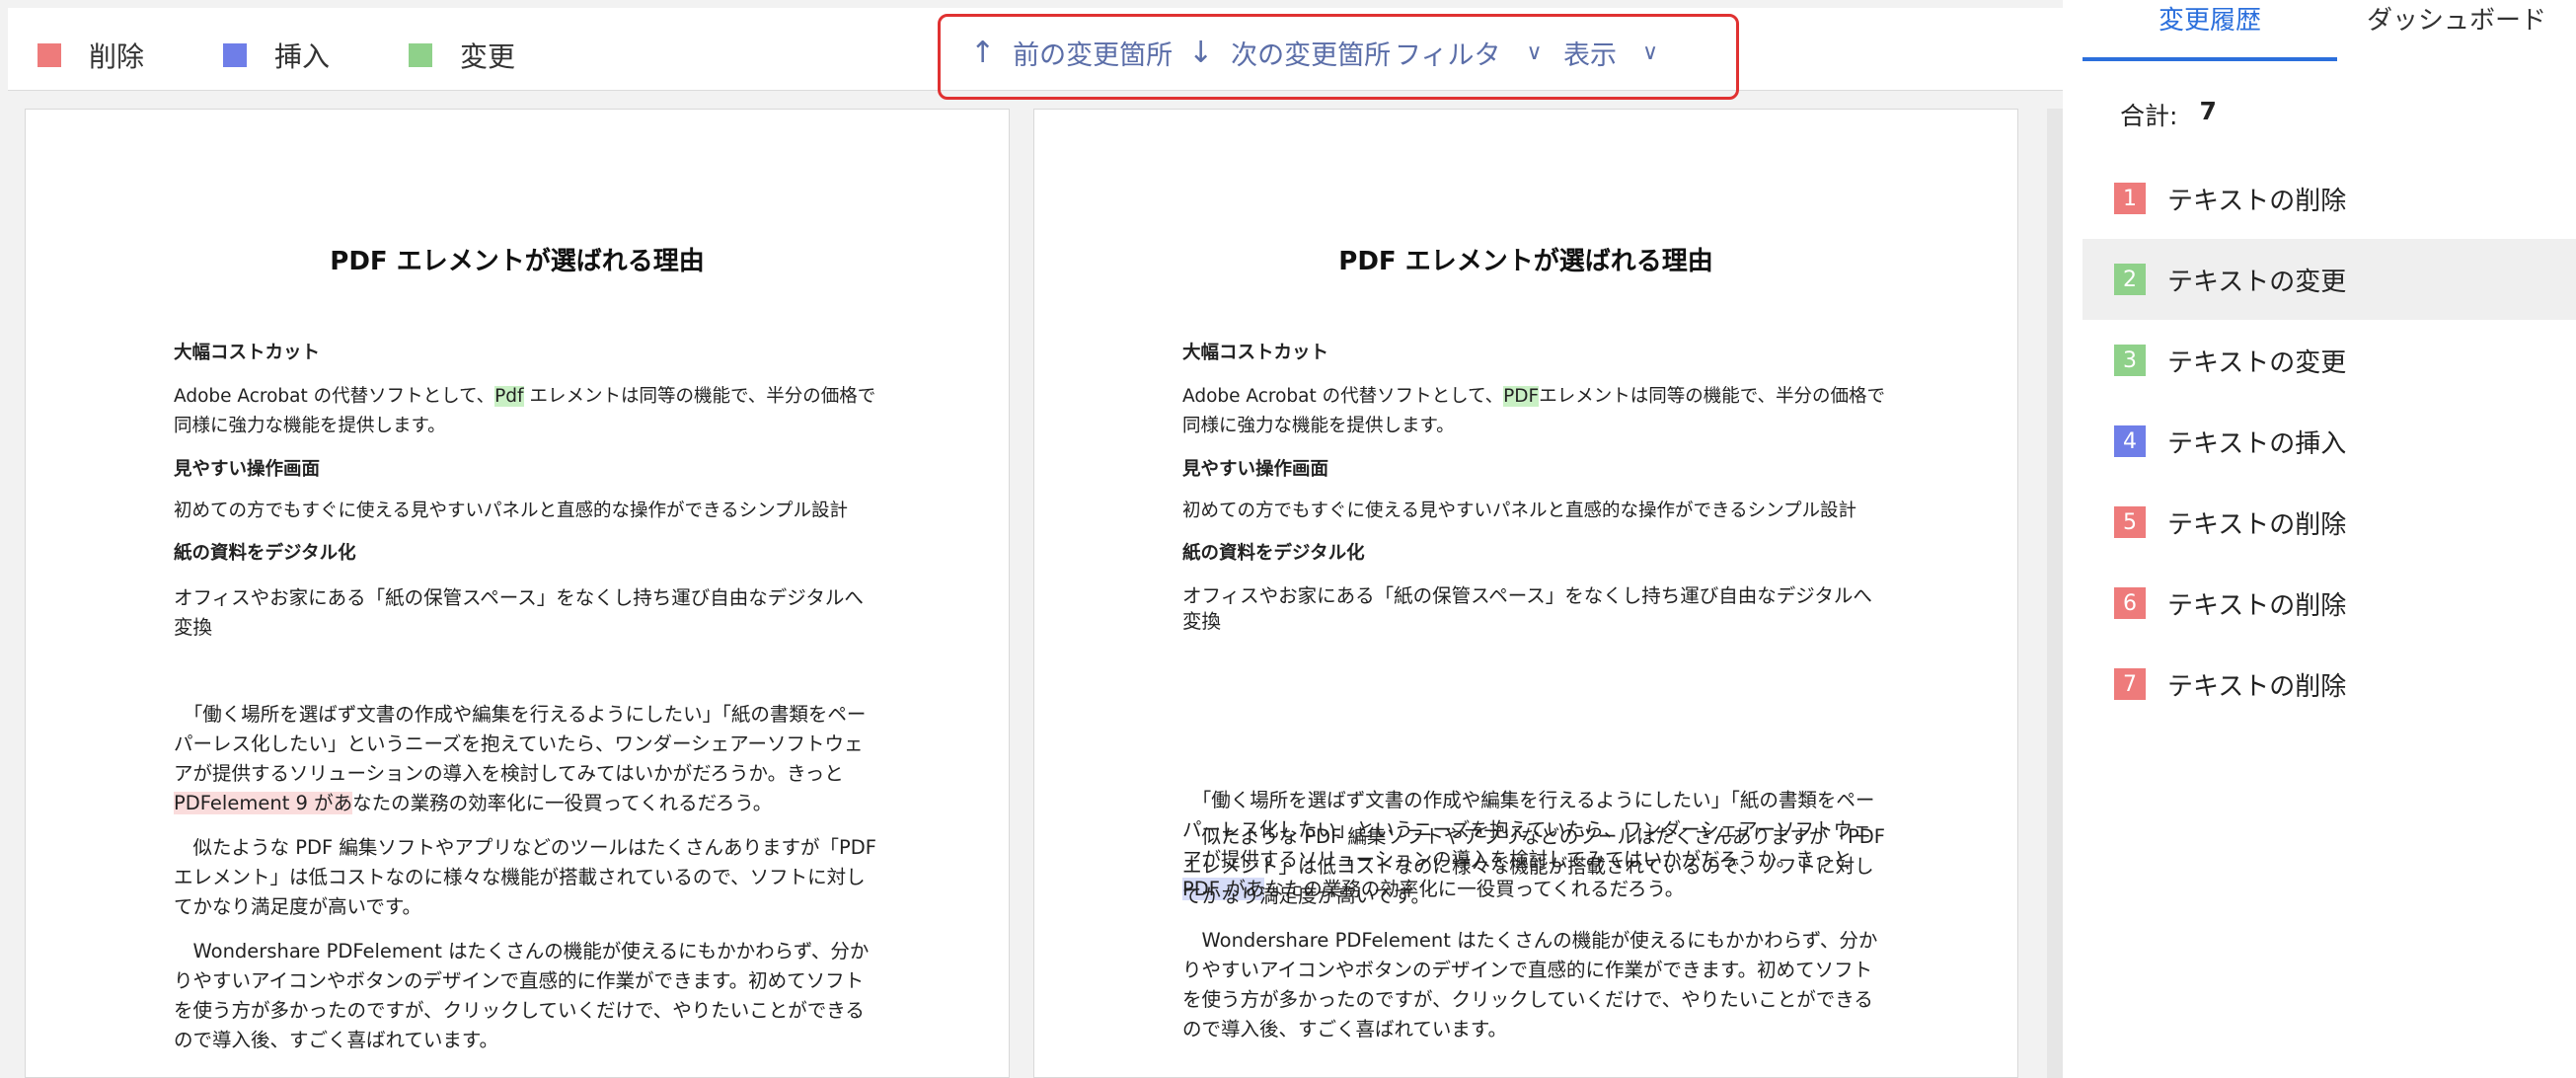 This screenshot has height=1078, width=2576. Describe the element at coordinates (1093, 55) in the screenshot. I see `prev-change-label: 前の変更箇所` at that location.